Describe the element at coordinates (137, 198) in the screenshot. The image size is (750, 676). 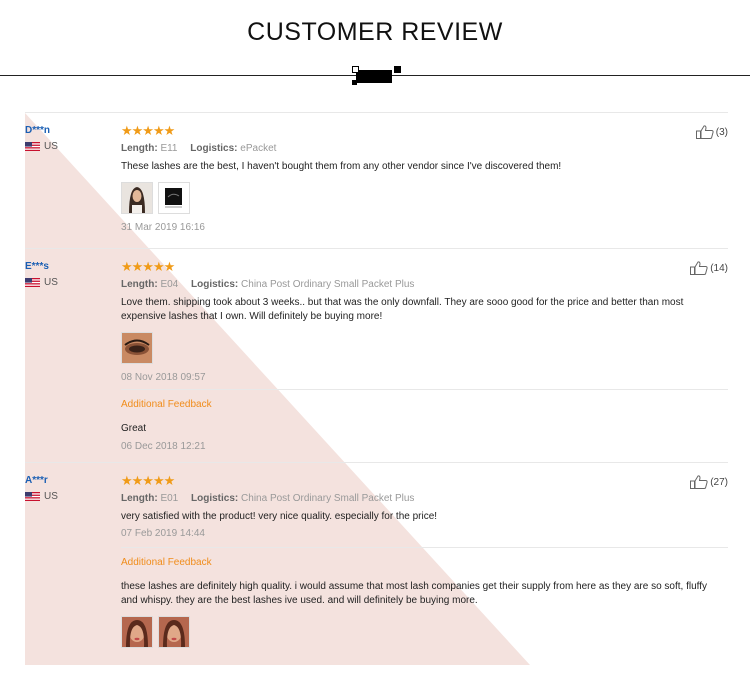
I see `portrait-photo-icon` at that location.